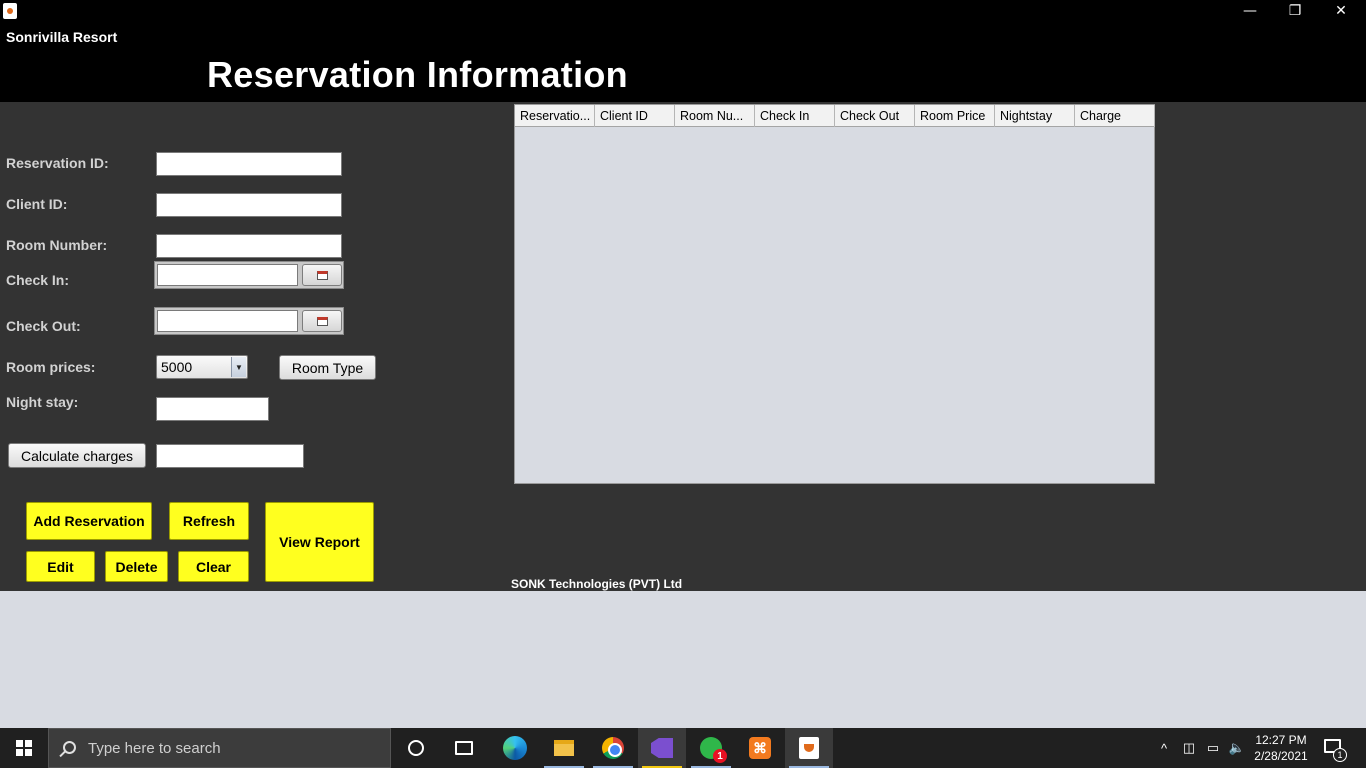  I want to click on minimize-button: —, so click(1250, 11).